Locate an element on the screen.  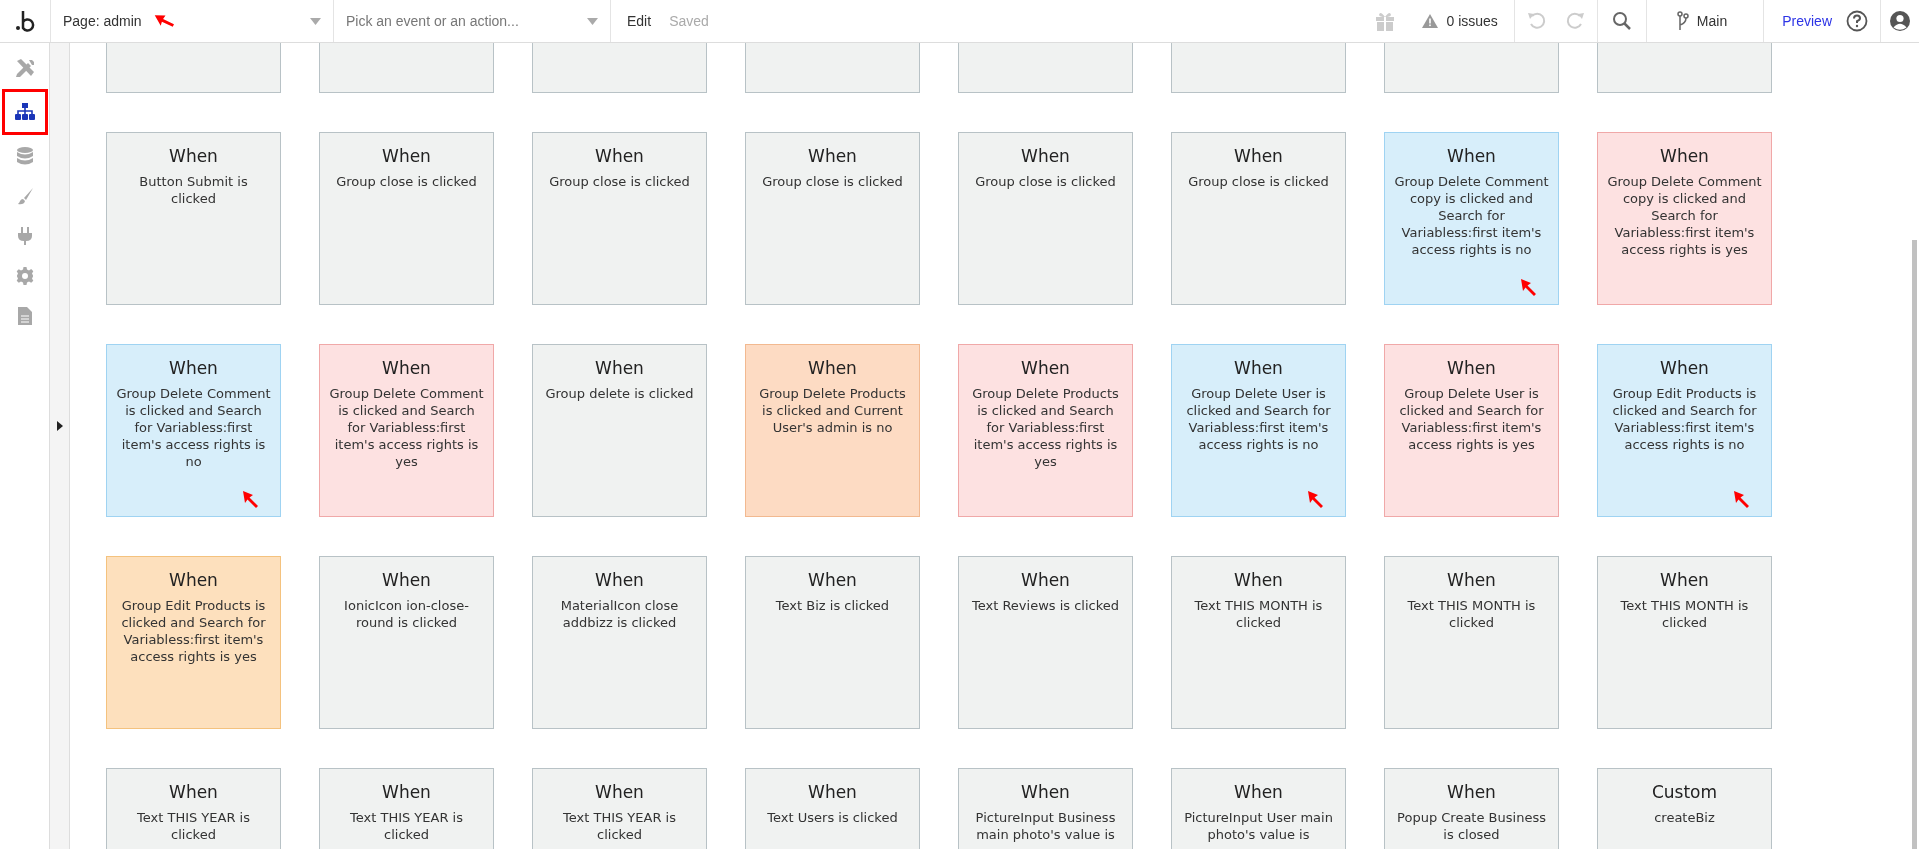
event-card: When Text Reviews is clicked is located at coordinates (1045, 642).